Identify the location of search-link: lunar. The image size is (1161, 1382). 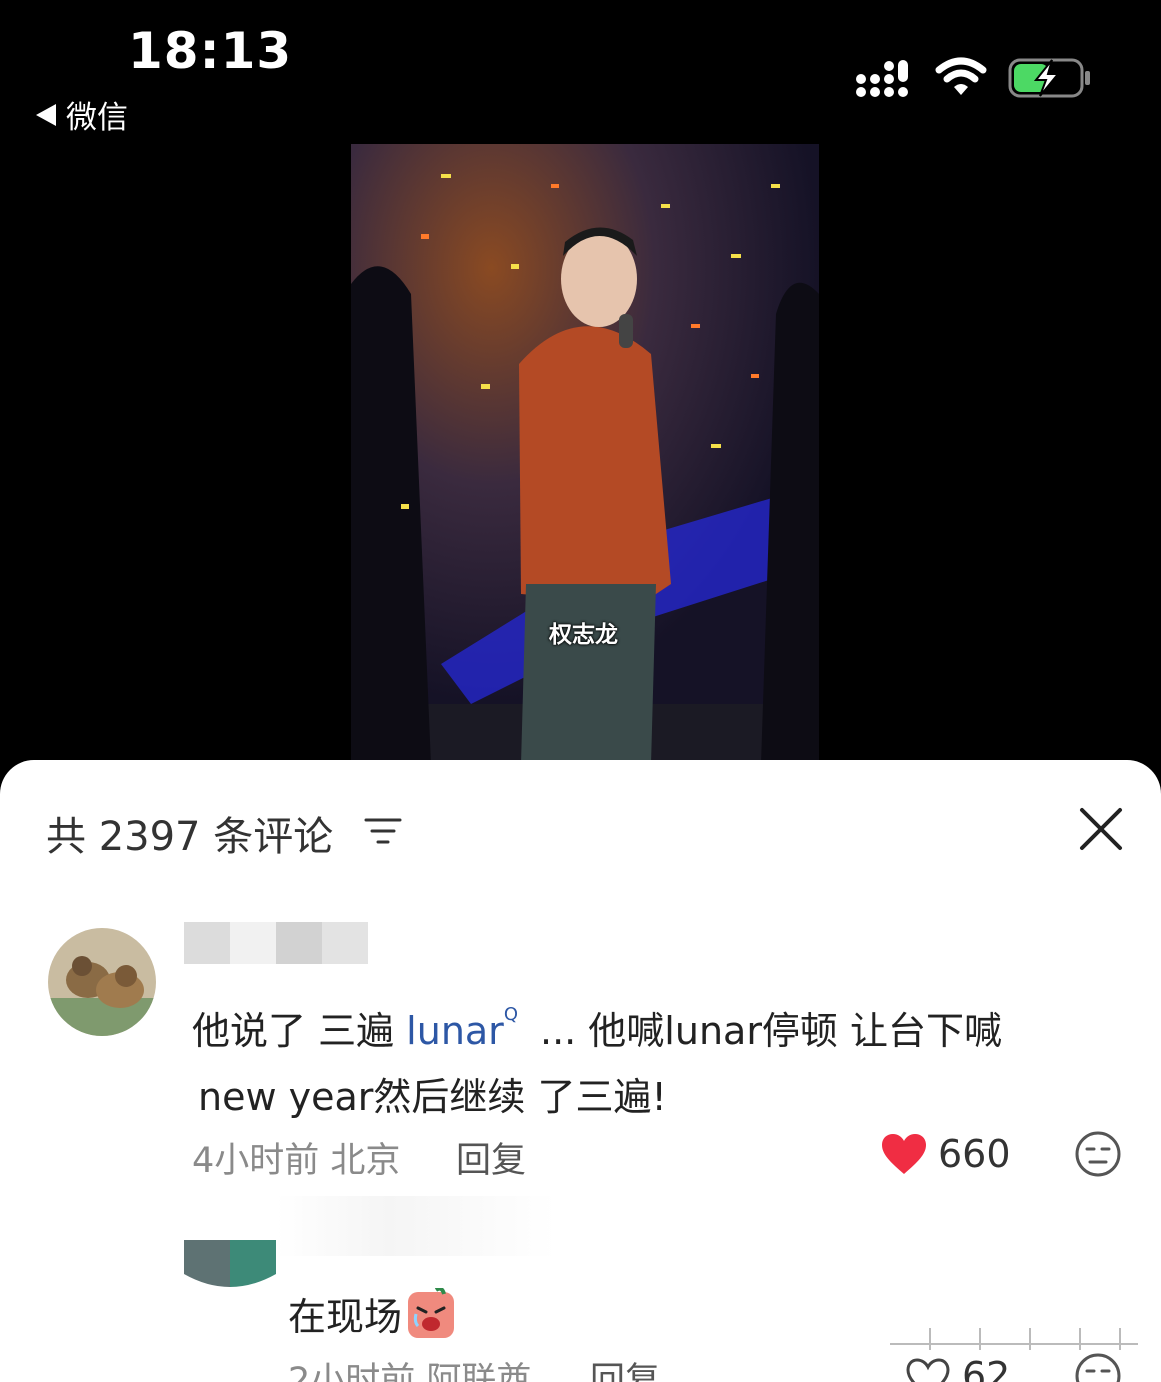
(455, 1031).